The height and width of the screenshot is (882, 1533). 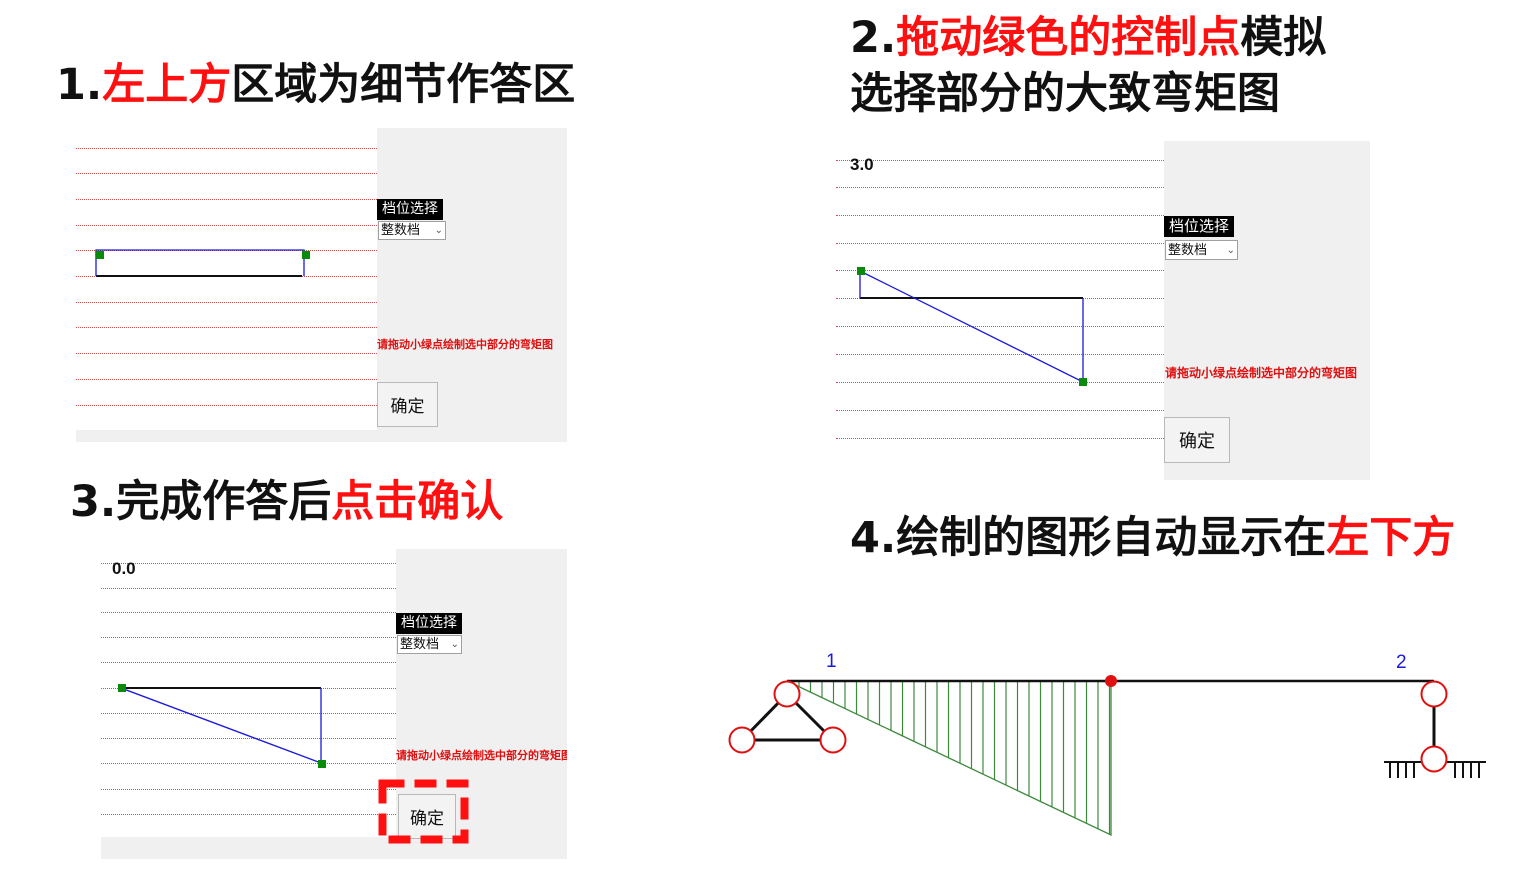 I want to click on selected-point, so click(x=1111, y=681).